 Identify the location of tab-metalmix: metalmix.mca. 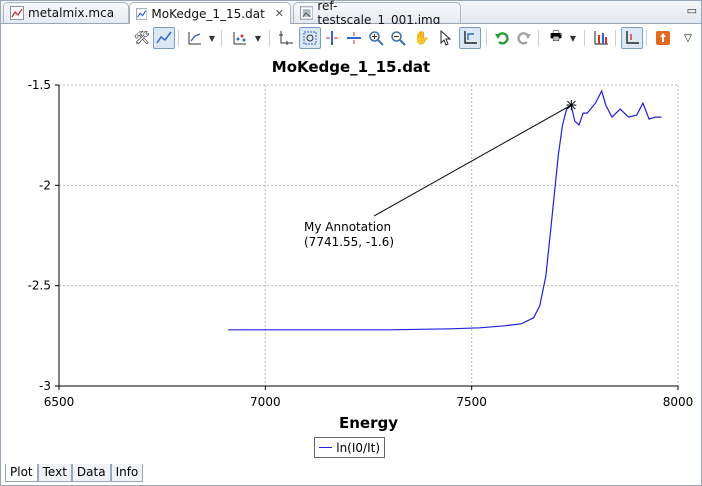
(66, 12).